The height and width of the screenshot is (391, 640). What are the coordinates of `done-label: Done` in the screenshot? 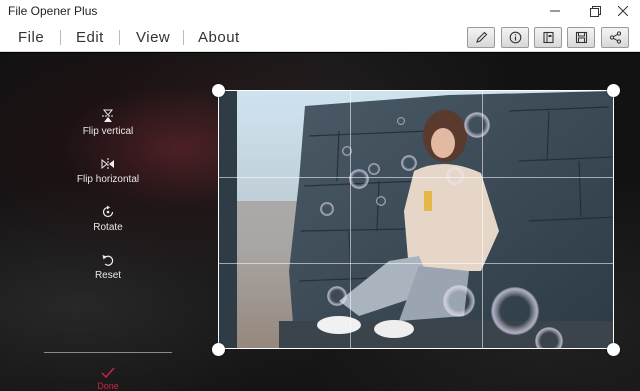 It's located at (108, 386).